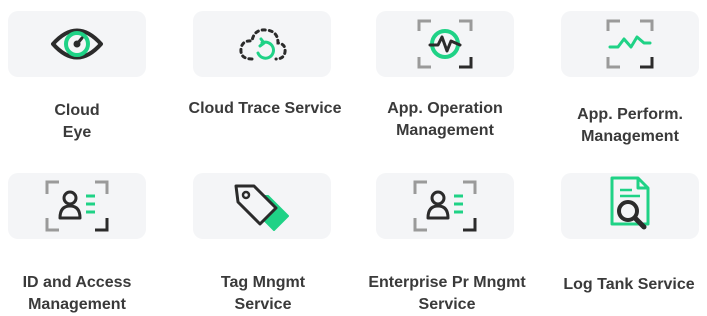 The height and width of the screenshot is (316, 707). I want to click on label-cloud-eye: Cloud Eye, so click(77, 121).